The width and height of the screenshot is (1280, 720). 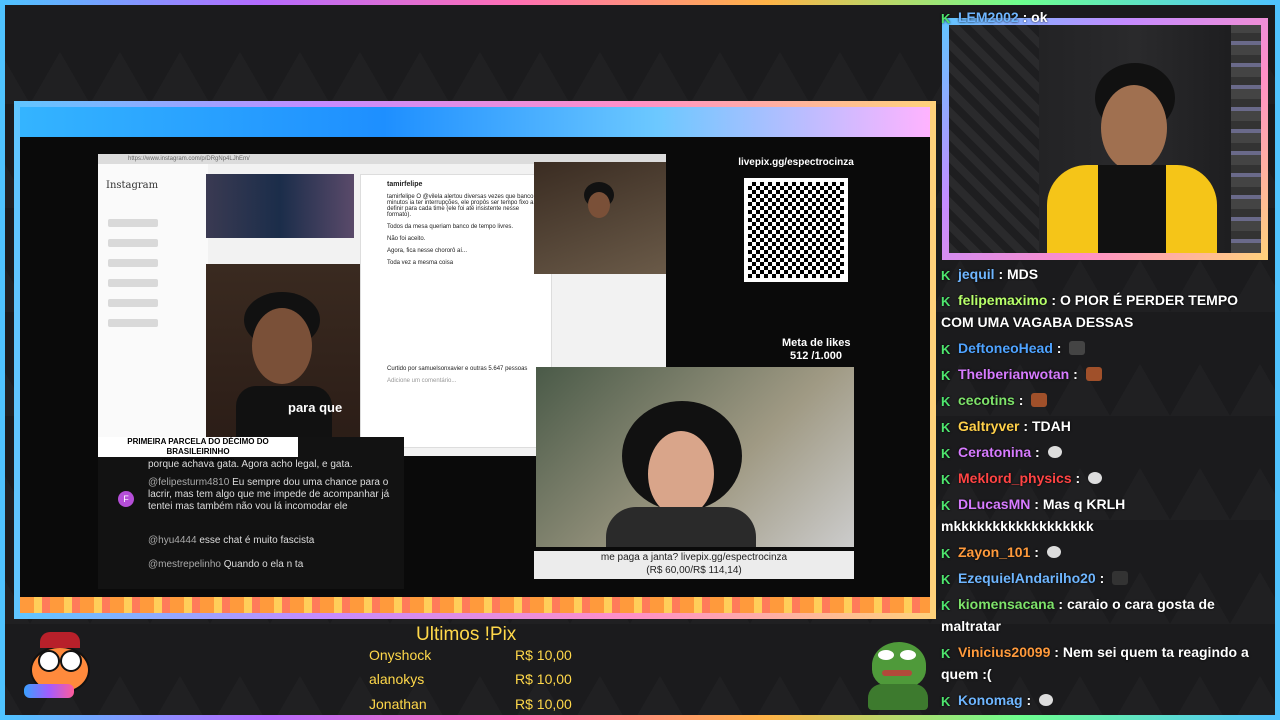 What do you see at coordinates (60, 666) in the screenshot?
I see `mascot-icon` at bounding box center [60, 666].